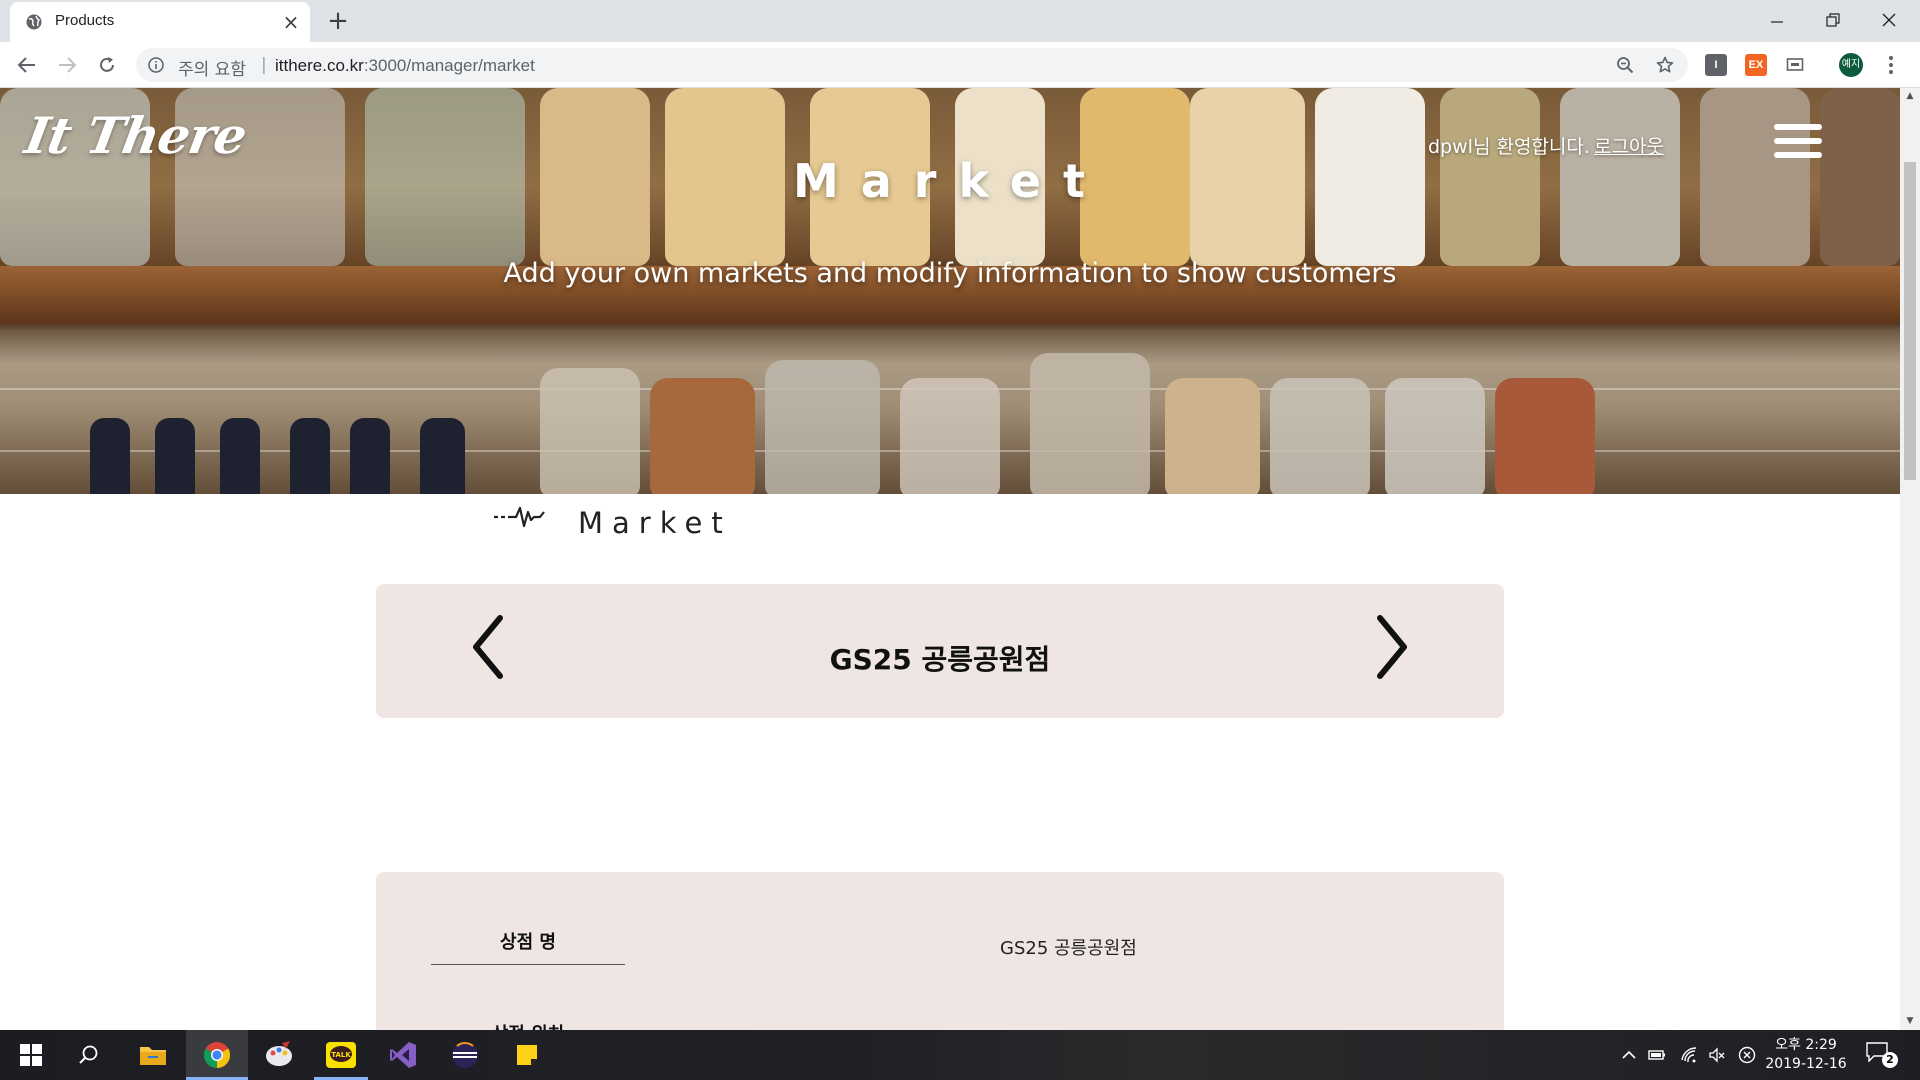 The width and height of the screenshot is (1920, 1080). Describe the element at coordinates (960, 1055) in the screenshot. I see `windows-taskbar: TALK 오후 2:29 2019-12-16 2` at that location.